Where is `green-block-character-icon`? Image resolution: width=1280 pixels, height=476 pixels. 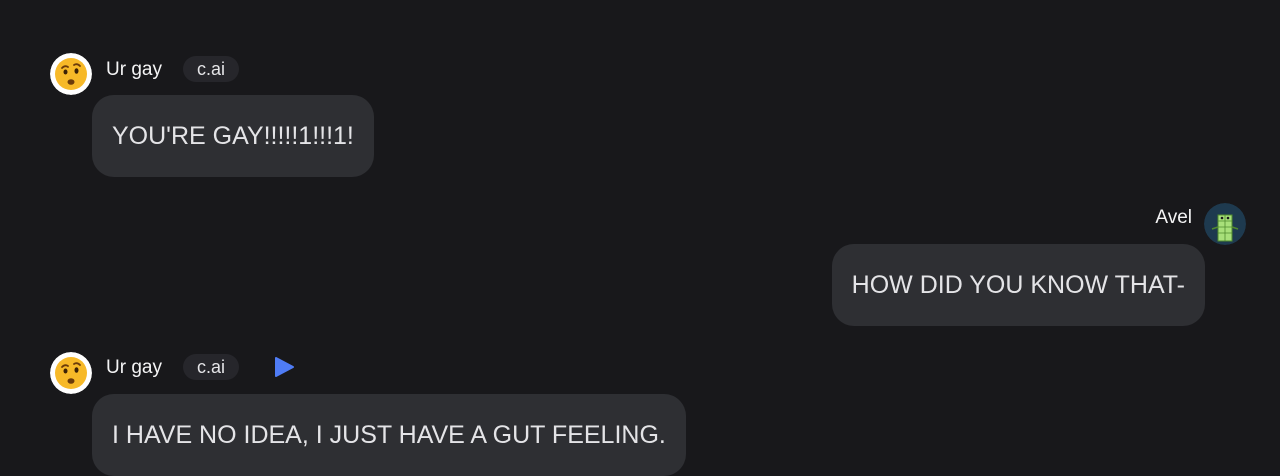 green-block-character-icon is located at coordinates (1225, 224).